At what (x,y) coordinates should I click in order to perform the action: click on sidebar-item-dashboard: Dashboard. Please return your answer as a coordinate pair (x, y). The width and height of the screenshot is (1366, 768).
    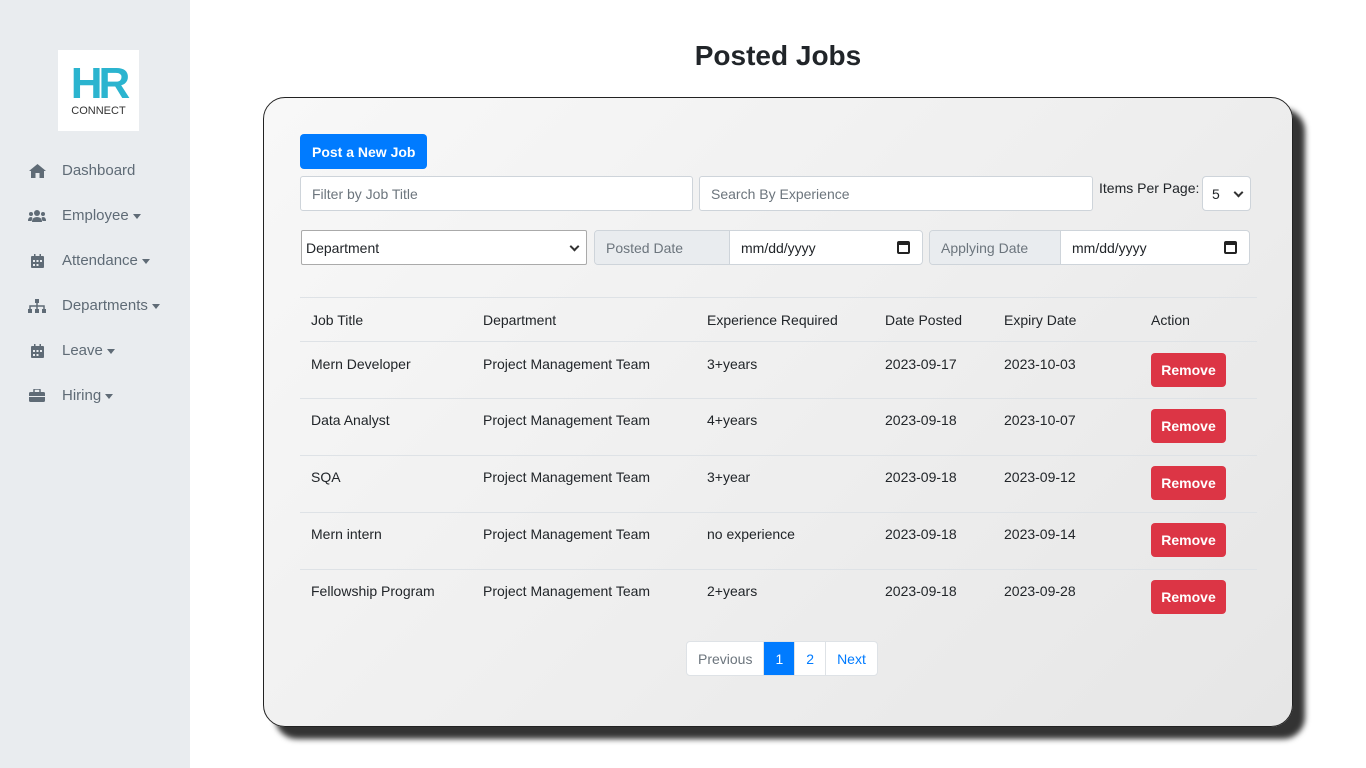
    Looking at the image, I should click on (95, 170).